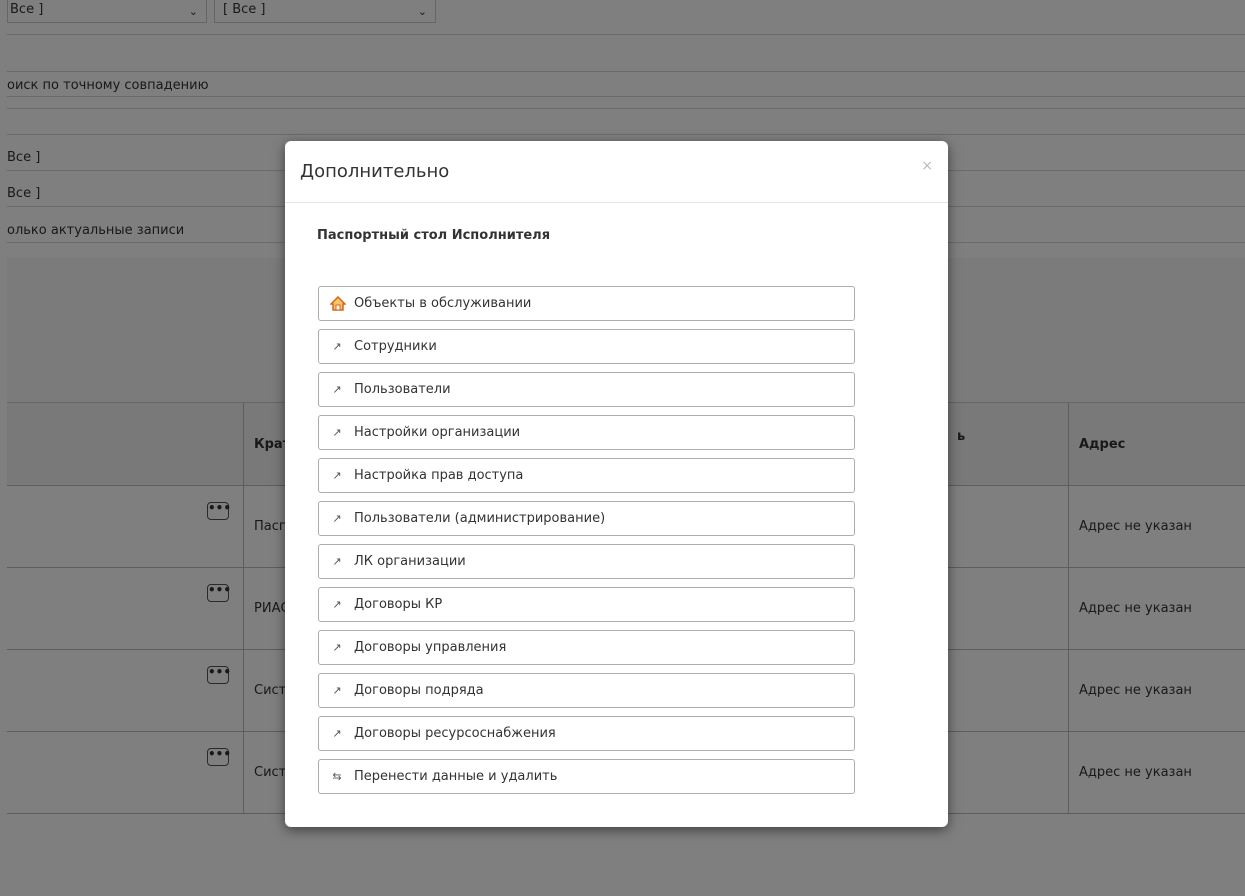 The image size is (1245, 896). I want to click on menu-item-users: ↗ Пользователи, so click(586, 389).